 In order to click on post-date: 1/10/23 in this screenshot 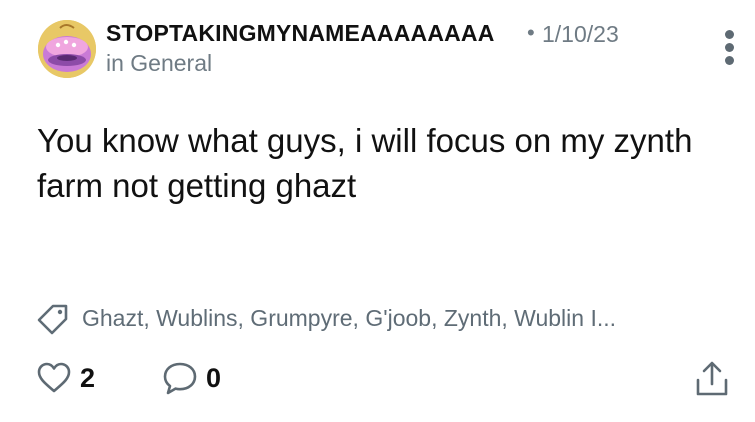, I will do `click(580, 34)`.